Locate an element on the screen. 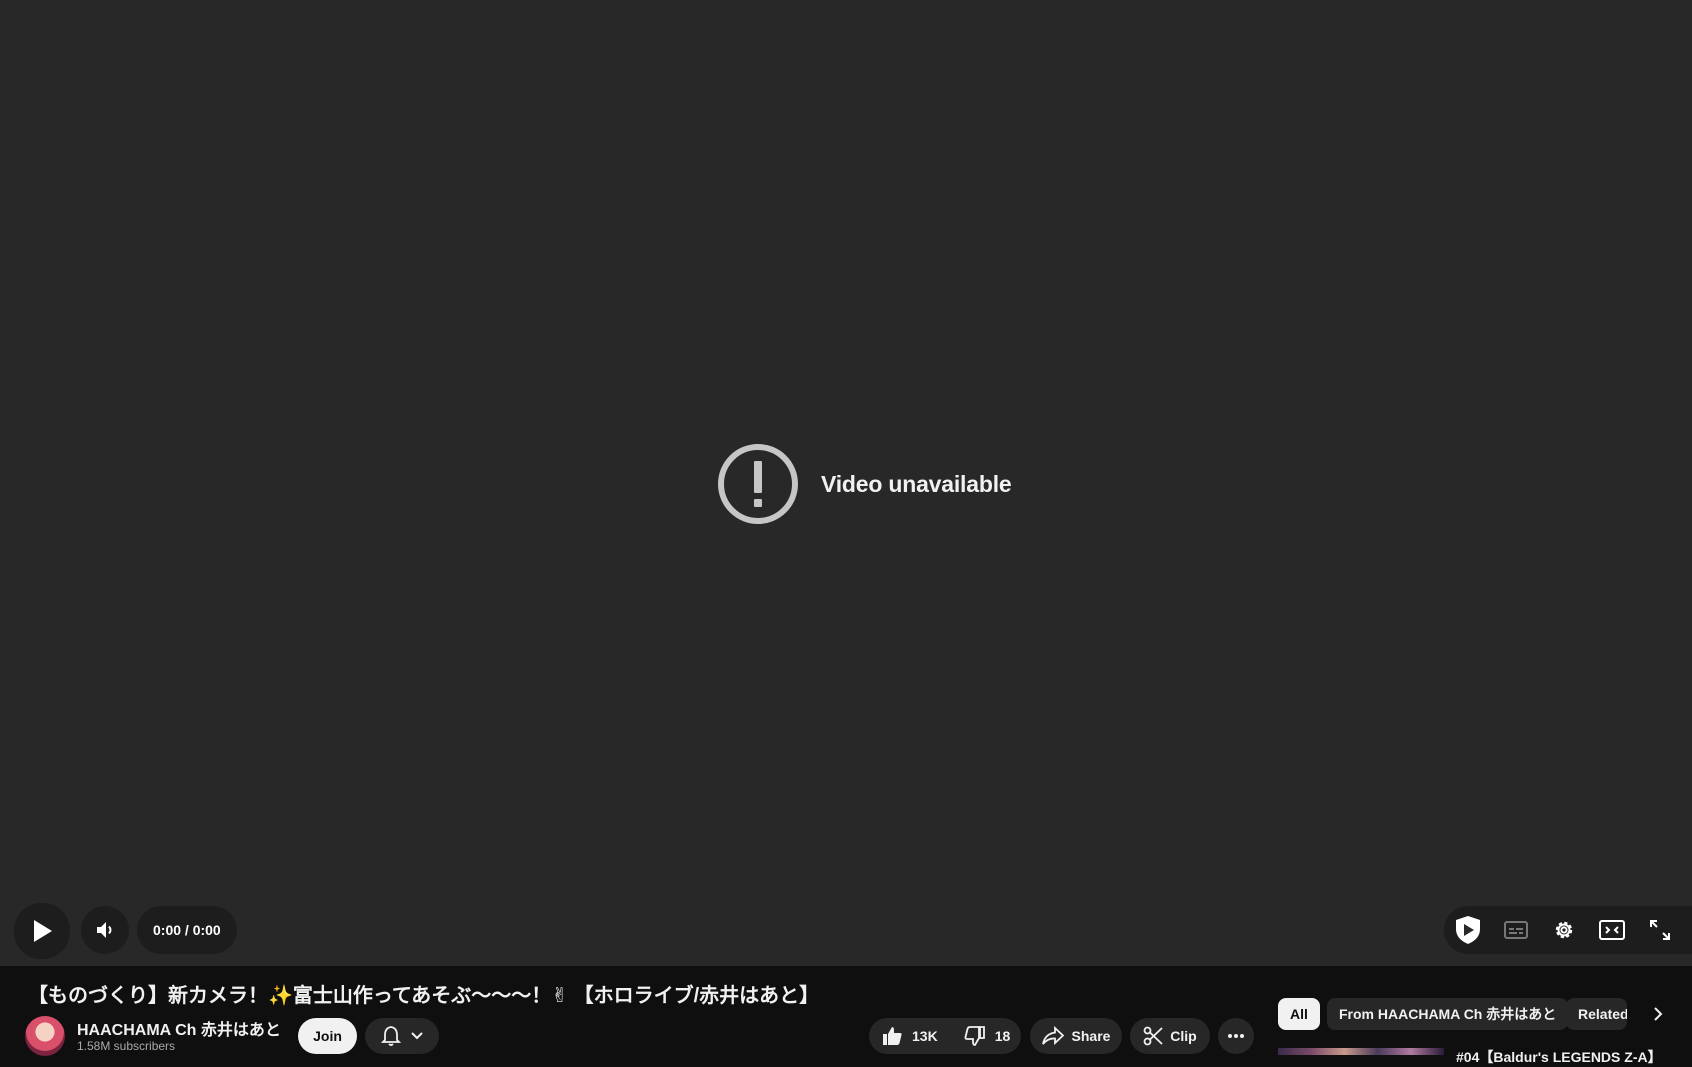  share-button: Share is located at coordinates (1076, 1036).